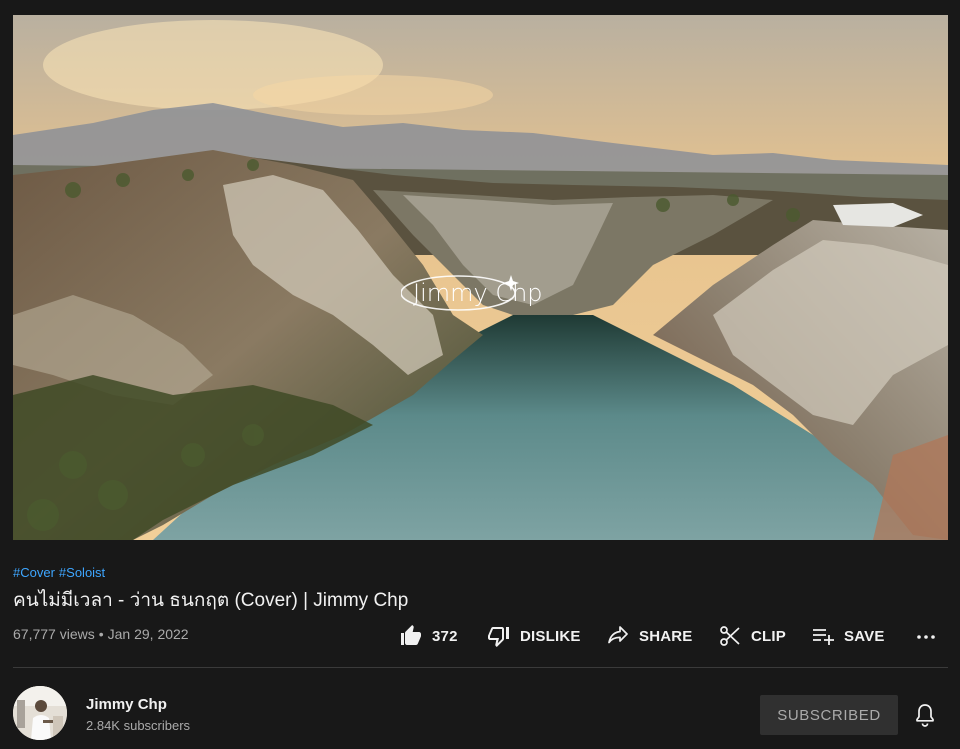  What do you see at coordinates (730, 636) in the screenshot?
I see `scissors-icon` at bounding box center [730, 636].